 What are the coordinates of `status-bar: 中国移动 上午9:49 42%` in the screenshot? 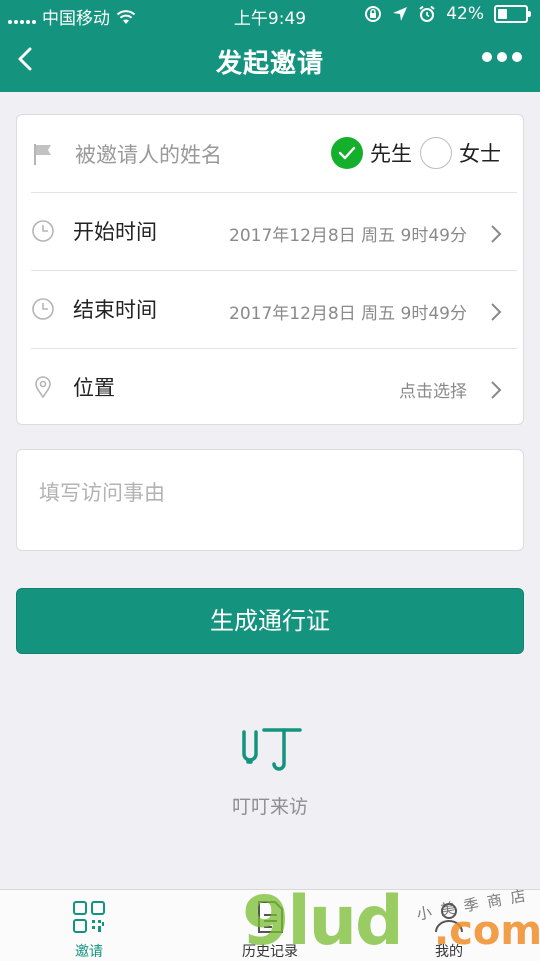 It's located at (270, 15).